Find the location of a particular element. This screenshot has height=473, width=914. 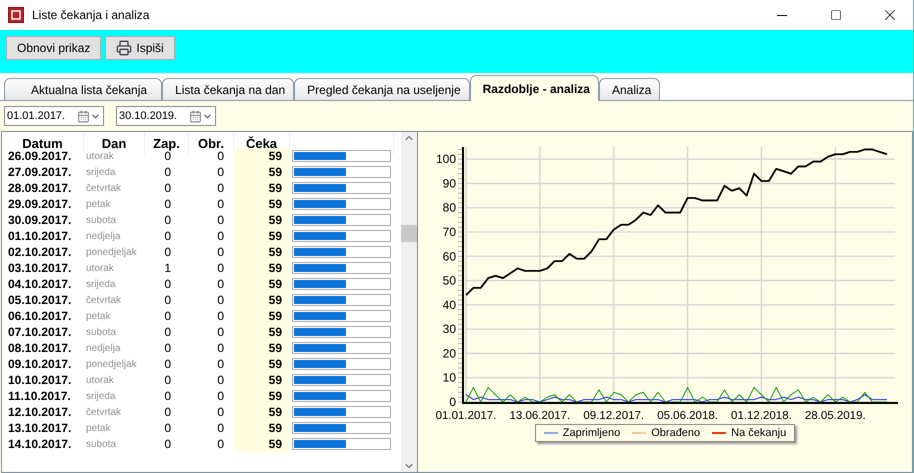

print-button: Ispiši is located at coordinates (140, 48).